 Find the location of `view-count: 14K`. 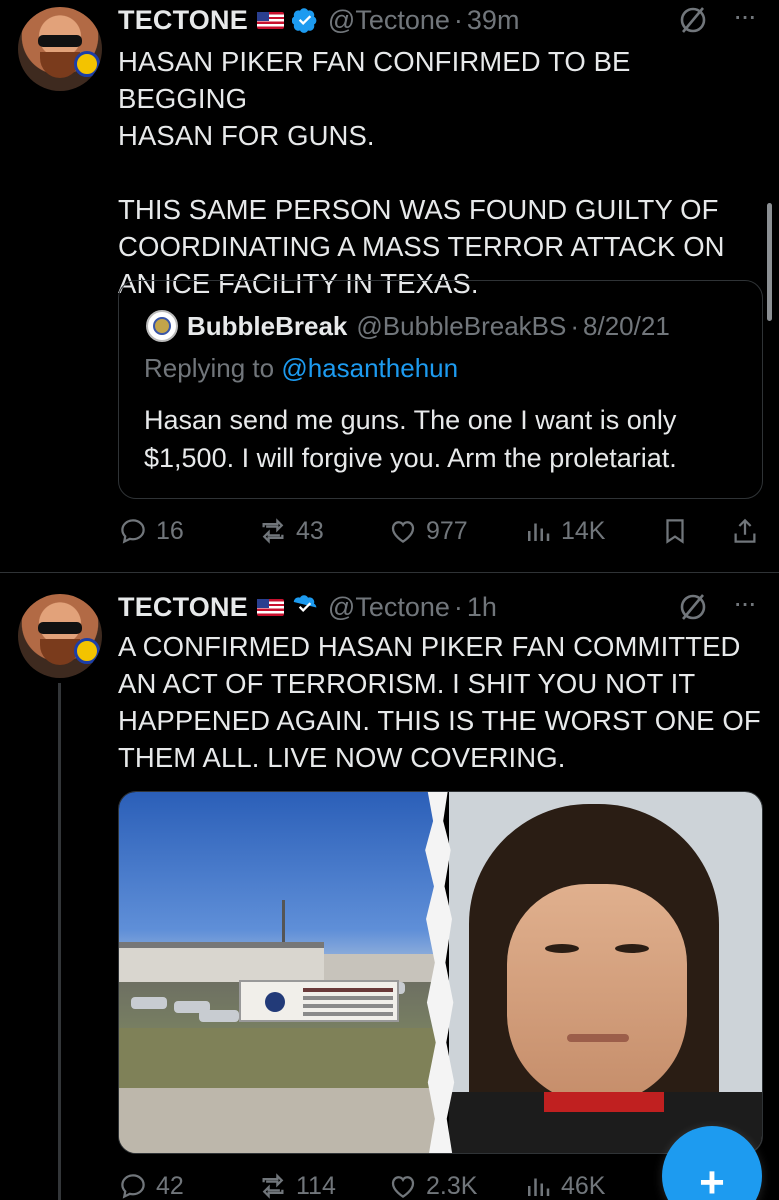

view-count: 14K is located at coordinates (583, 530).